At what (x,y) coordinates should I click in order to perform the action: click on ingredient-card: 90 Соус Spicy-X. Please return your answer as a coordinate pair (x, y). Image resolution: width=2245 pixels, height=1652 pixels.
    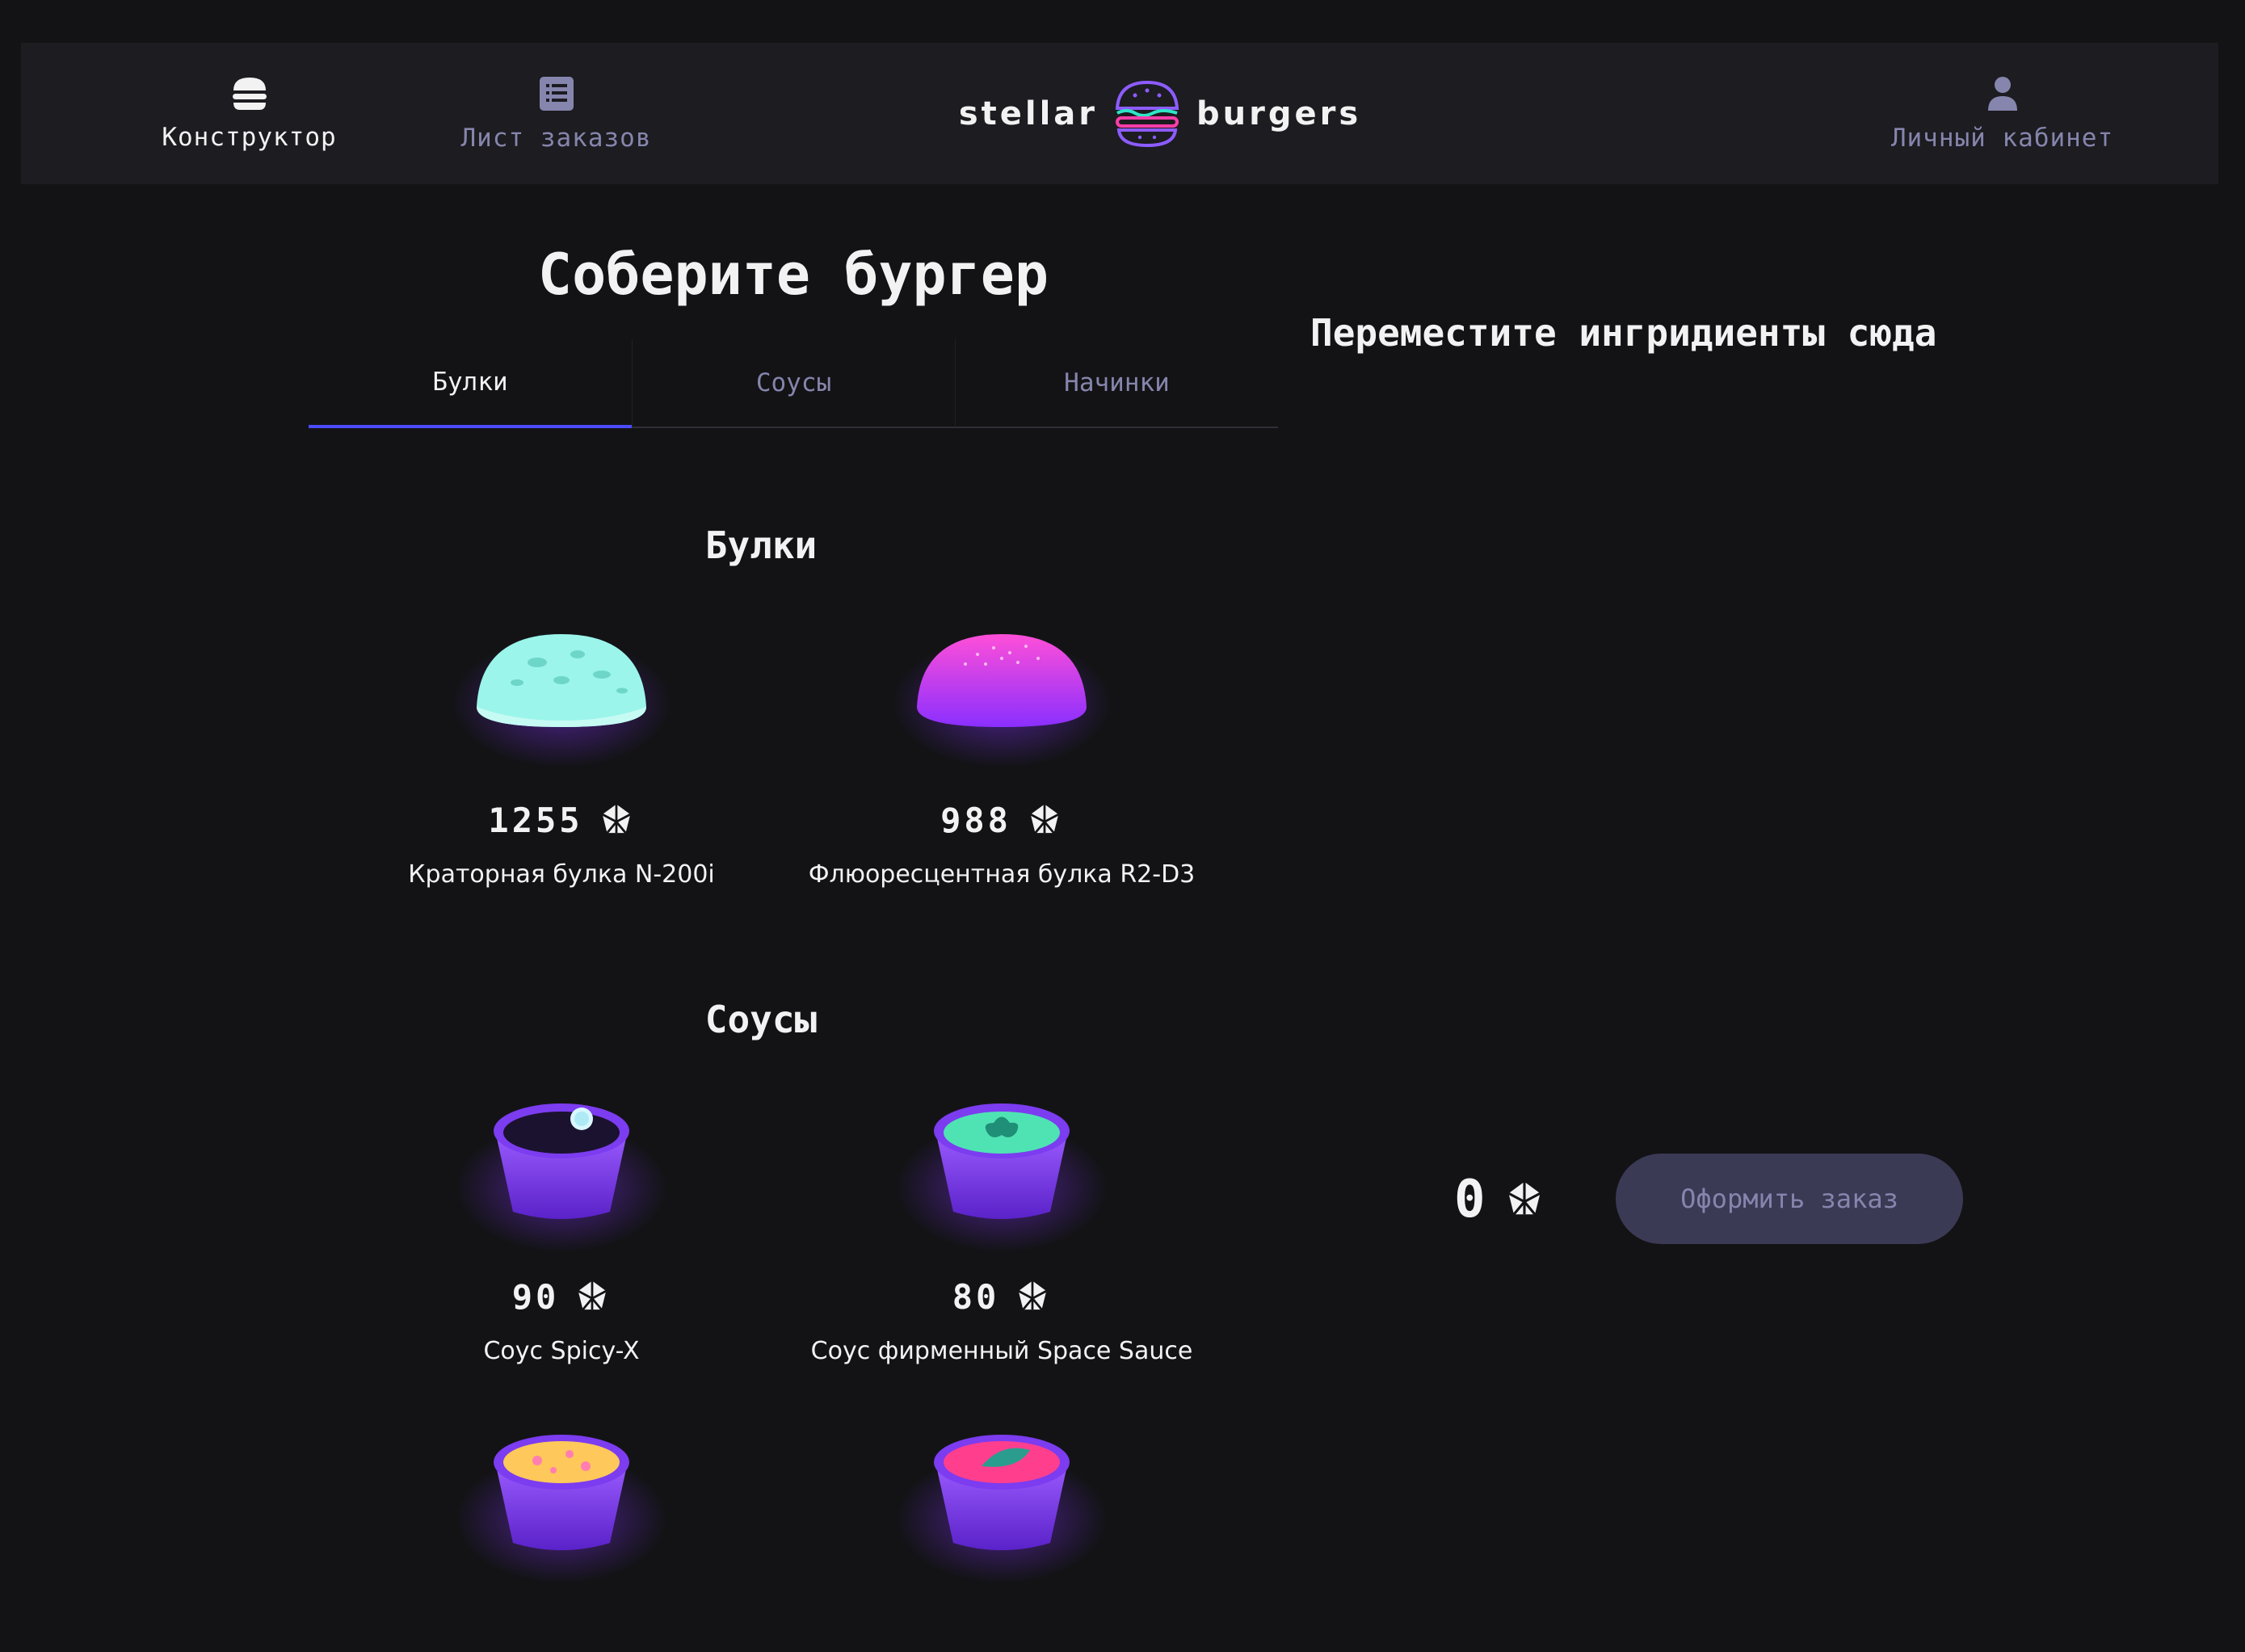
    Looking at the image, I should click on (561, 1240).